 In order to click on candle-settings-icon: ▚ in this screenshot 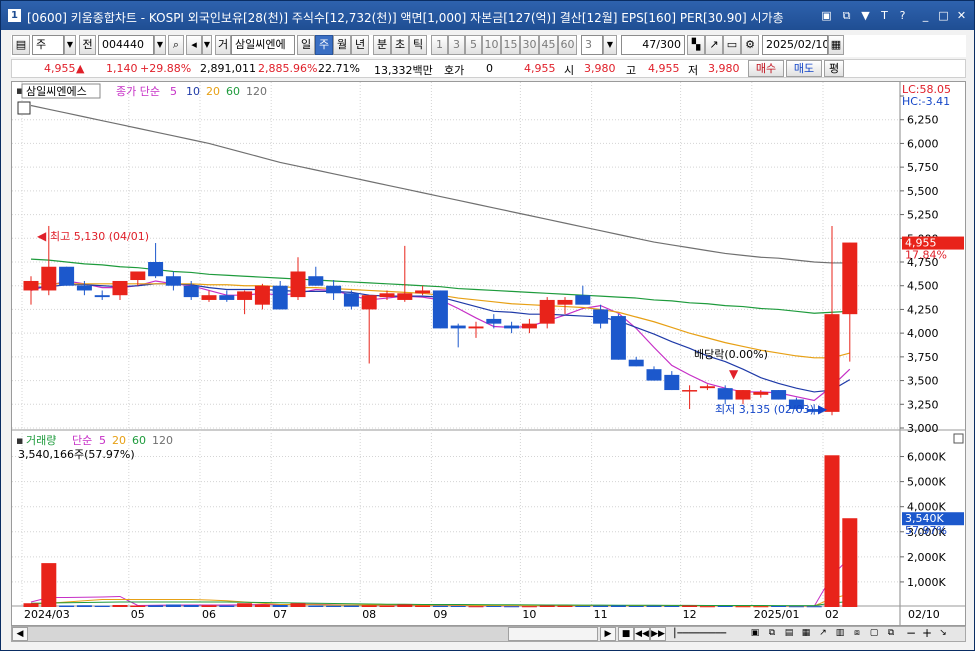, I will do `click(696, 45)`.